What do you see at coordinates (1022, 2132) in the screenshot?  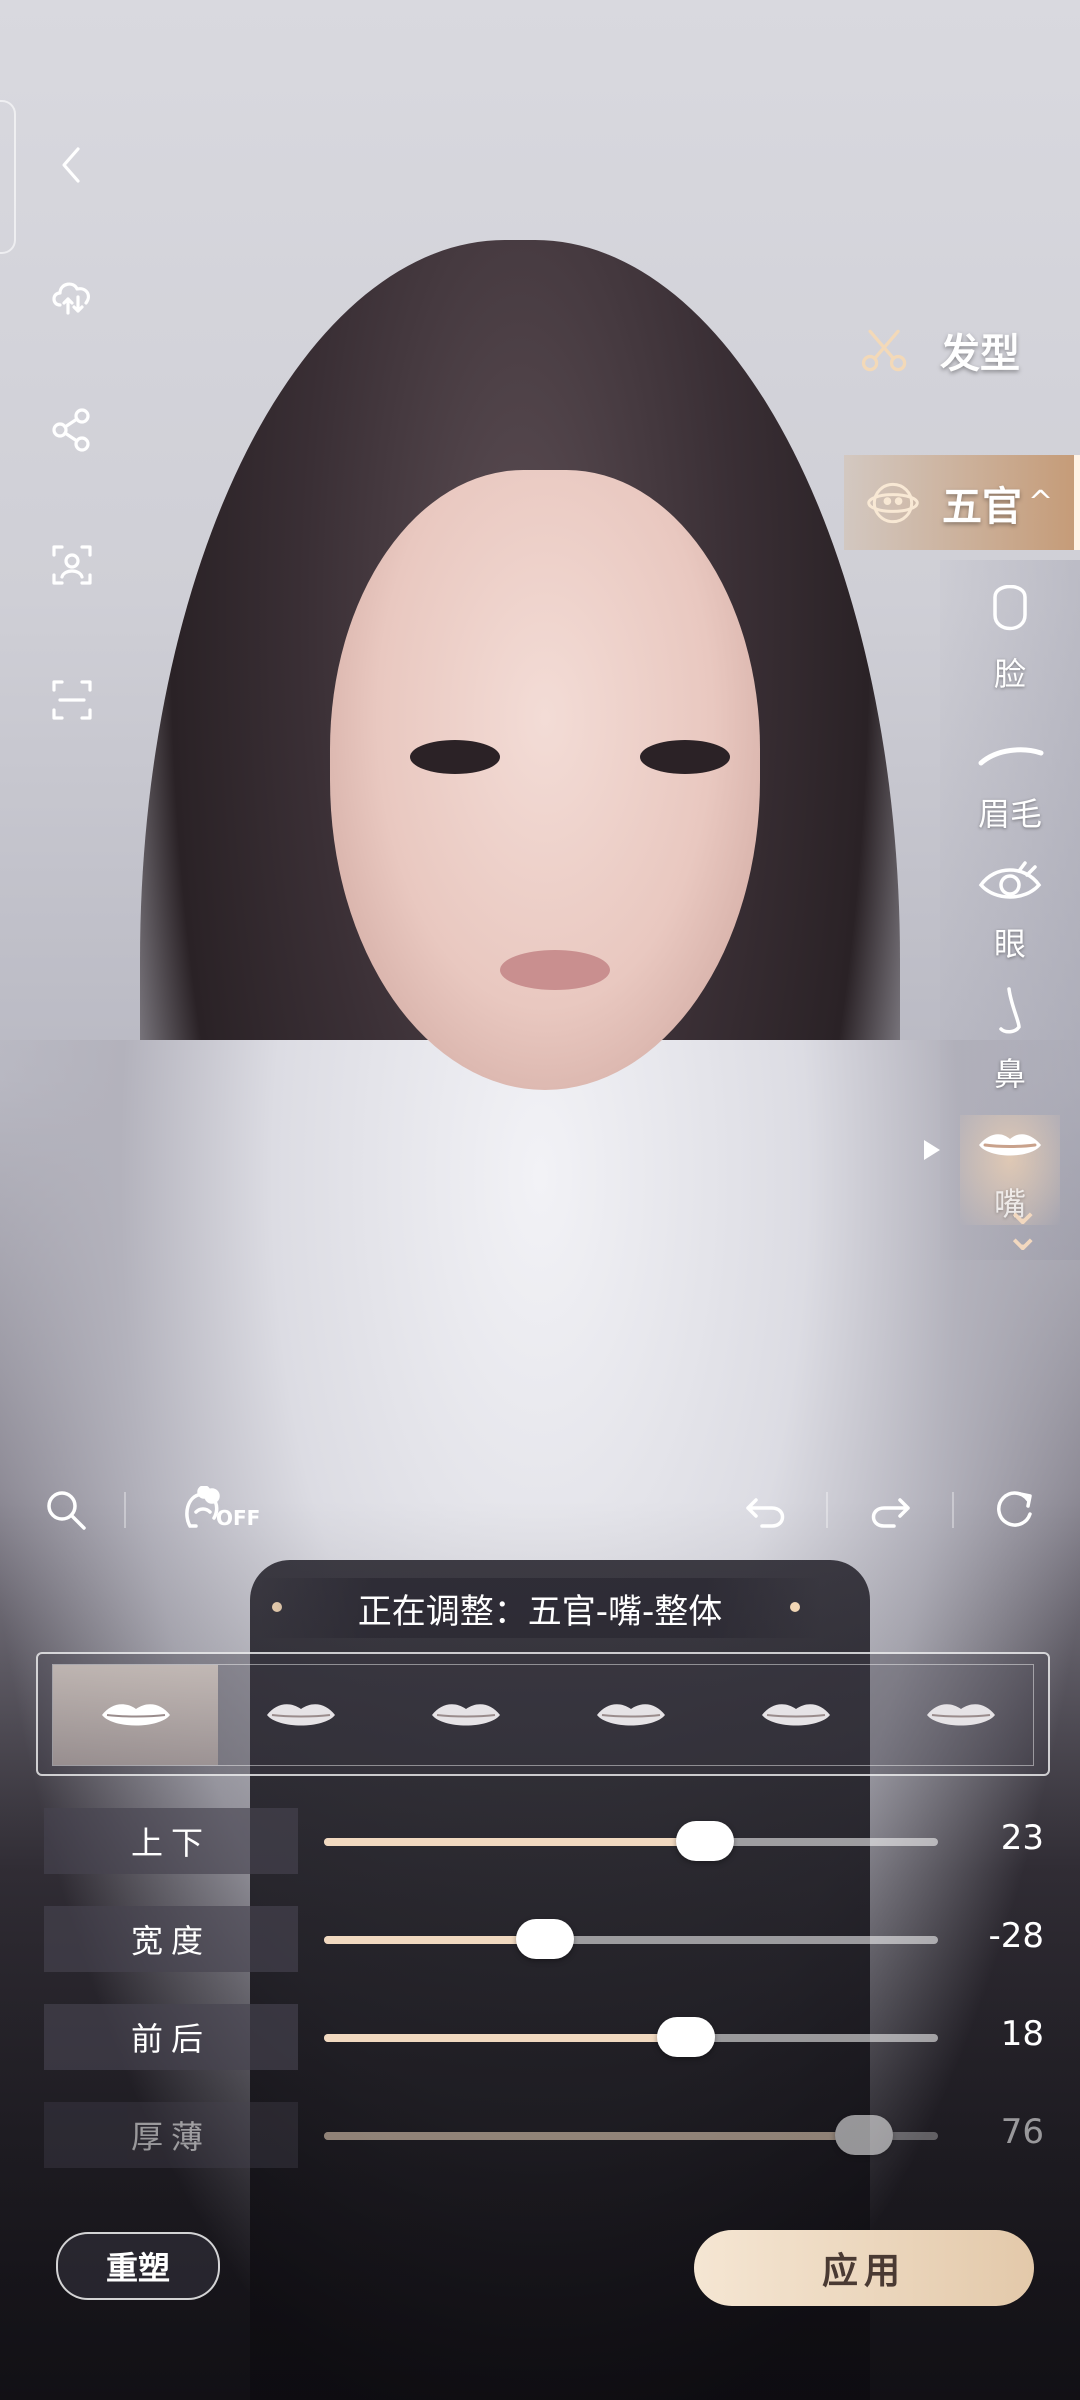 I see `slider-value: 76` at bounding box center [1022, 2132].